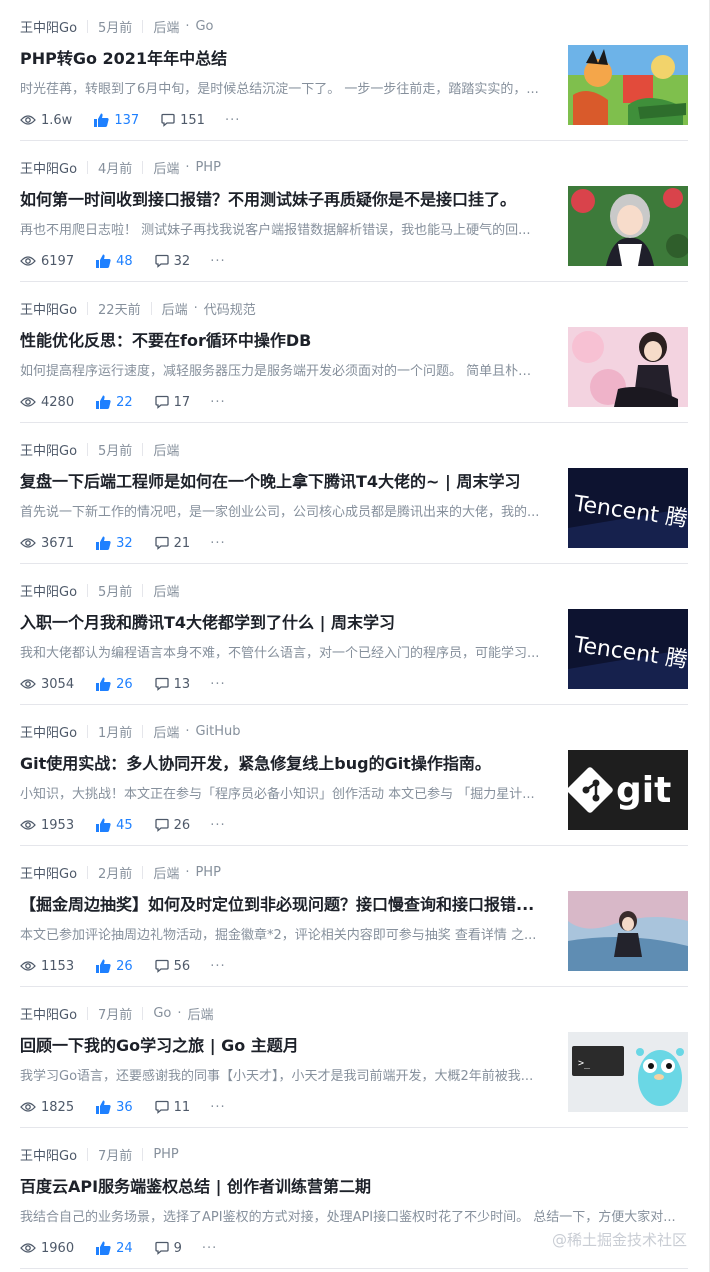 This screenshot has height=1272, width=710. What do you see at coordinates (114, 543) in the screenshot?
I see `like-button: 32` at bounding box center [114, 543].